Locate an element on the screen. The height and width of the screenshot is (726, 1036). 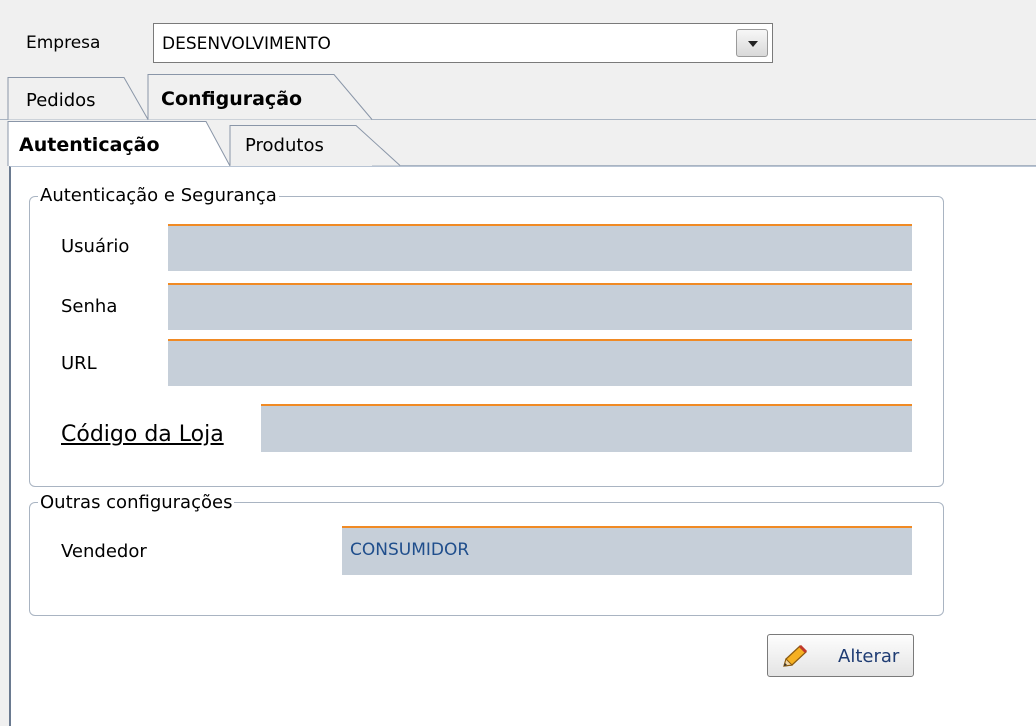
vendedor-field: CONSUMIDOR is located at coordinates (627, 550).